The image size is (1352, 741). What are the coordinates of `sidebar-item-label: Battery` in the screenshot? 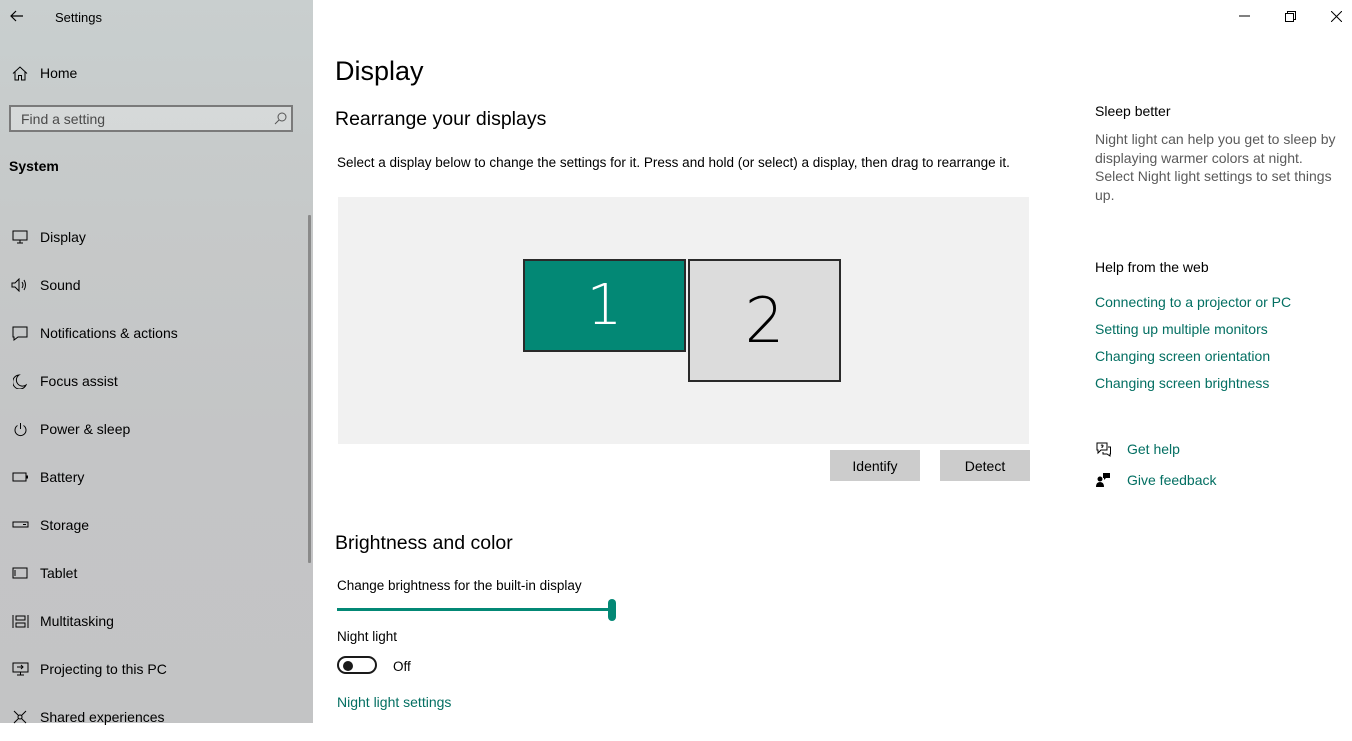 It's located at (62, 477).